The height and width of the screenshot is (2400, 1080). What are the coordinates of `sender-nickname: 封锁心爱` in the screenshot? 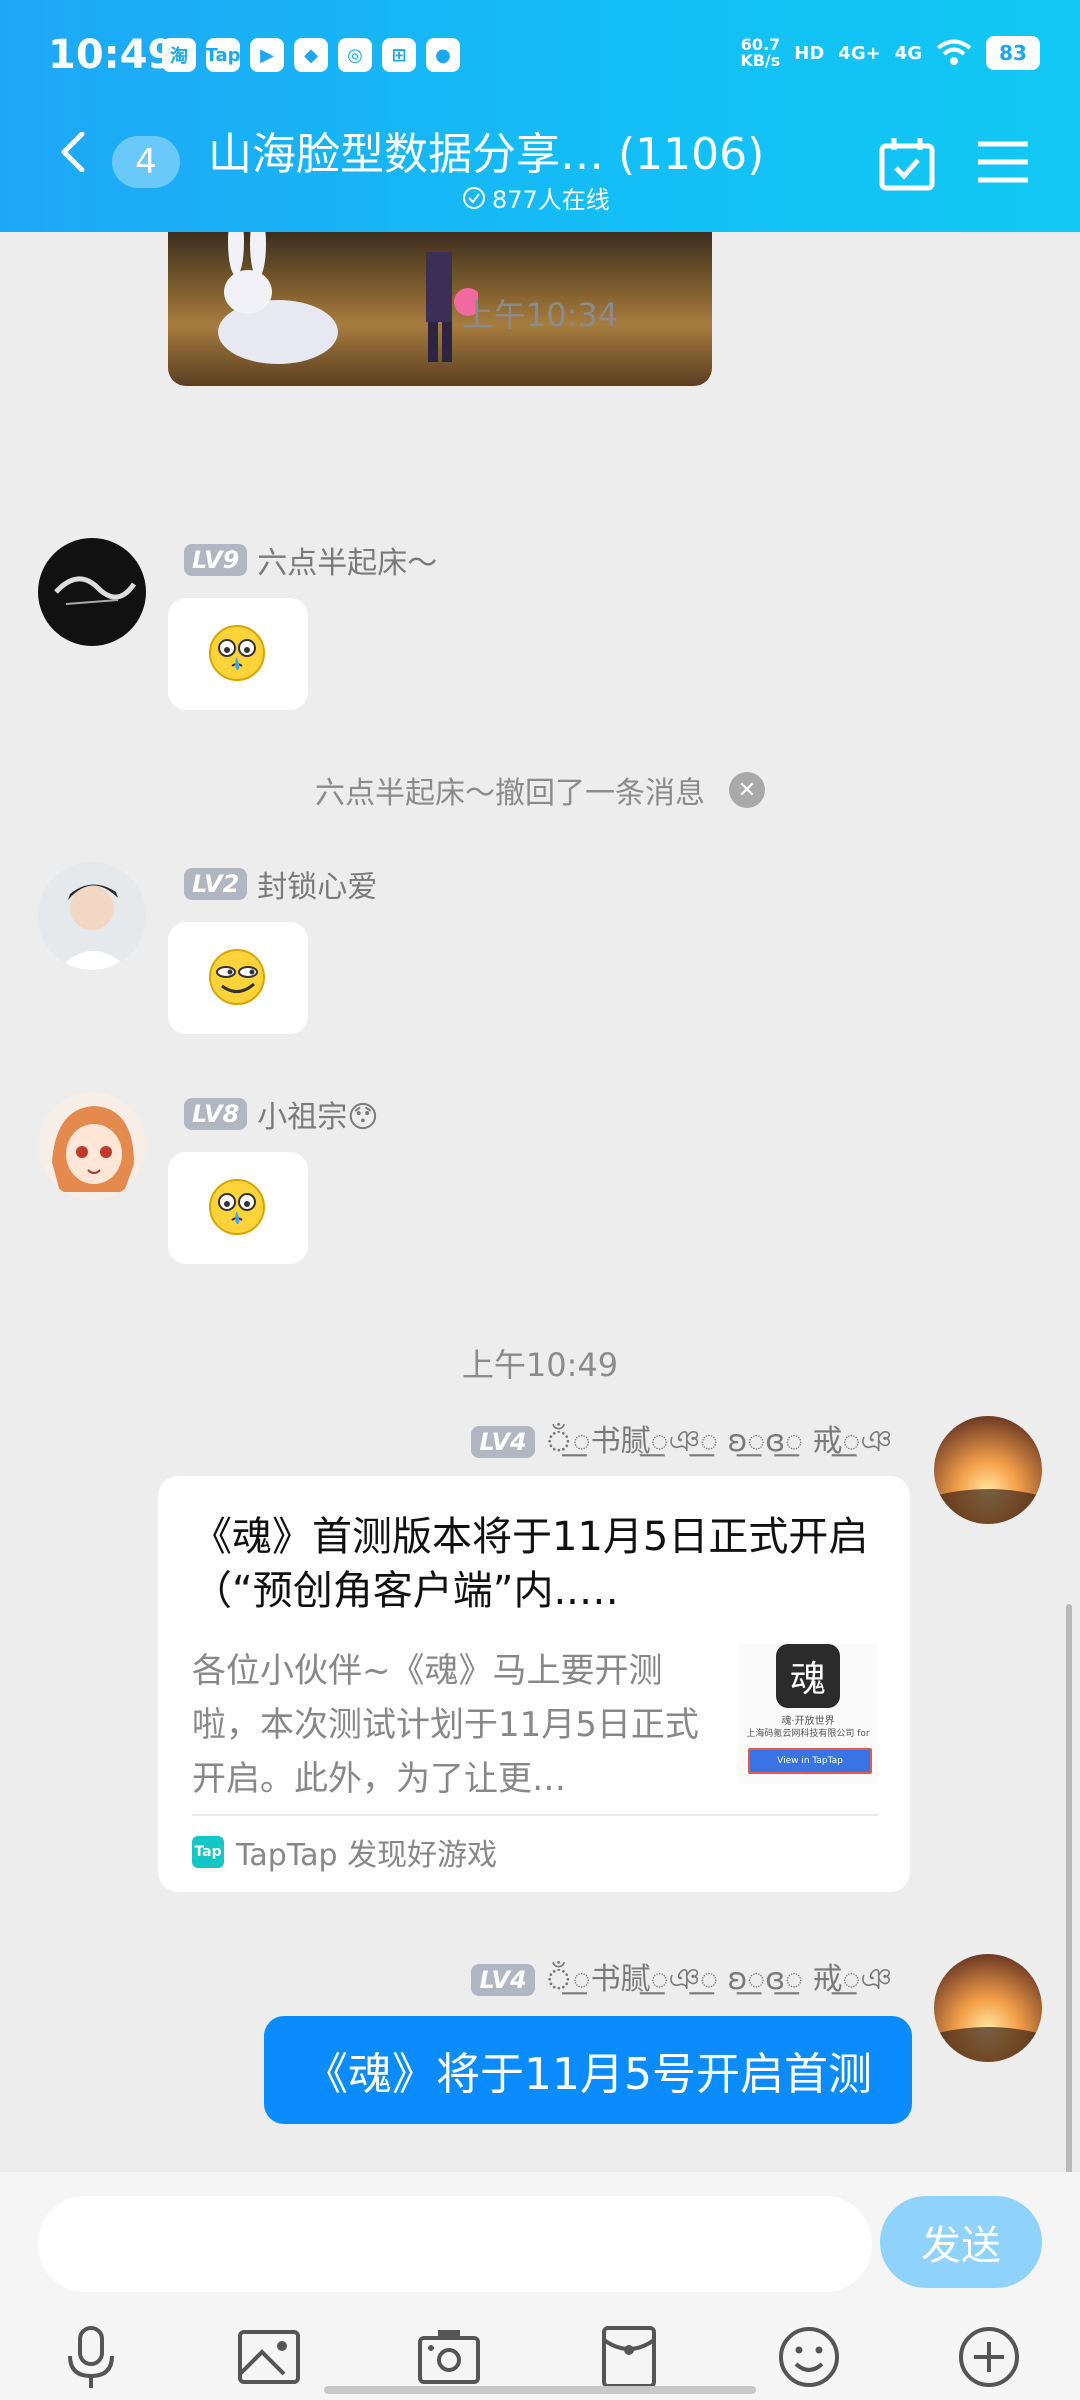 It's located at (317, 887).